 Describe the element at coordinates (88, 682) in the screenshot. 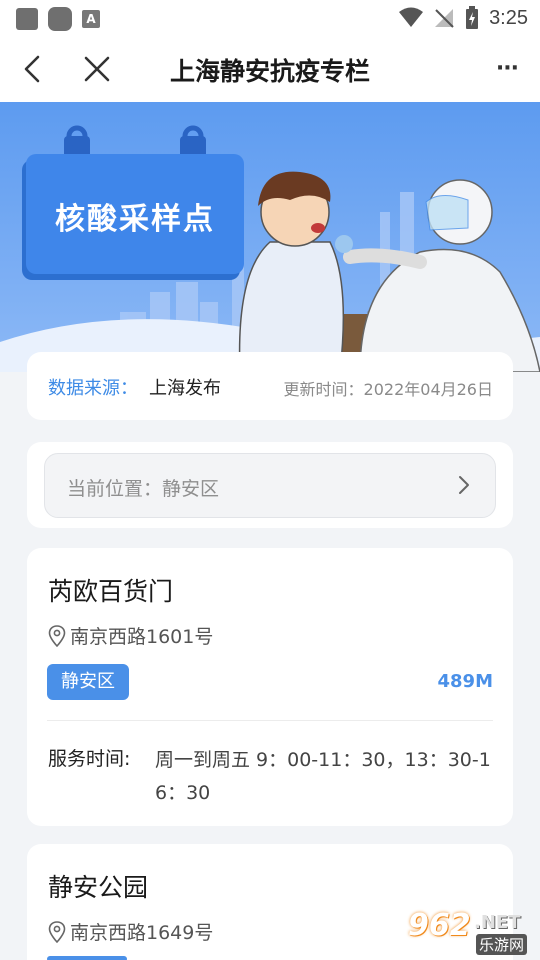

I see `district-tag: 静安区` at that location.